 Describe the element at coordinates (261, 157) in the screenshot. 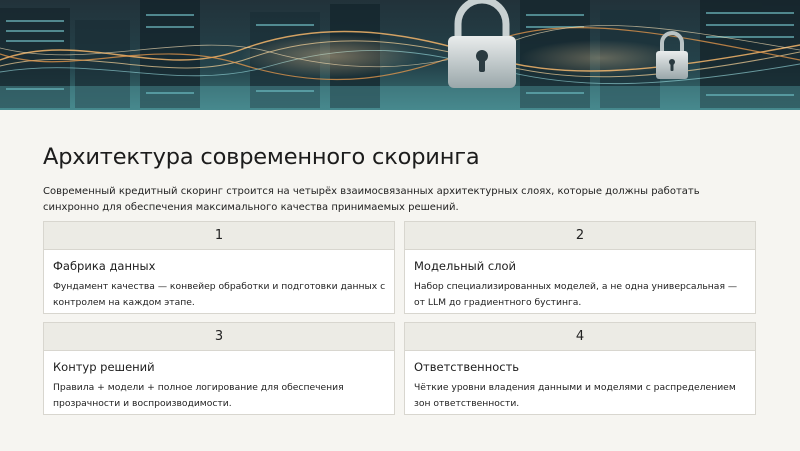

I see `page-title: Архитектура современного скоринга` at that location.